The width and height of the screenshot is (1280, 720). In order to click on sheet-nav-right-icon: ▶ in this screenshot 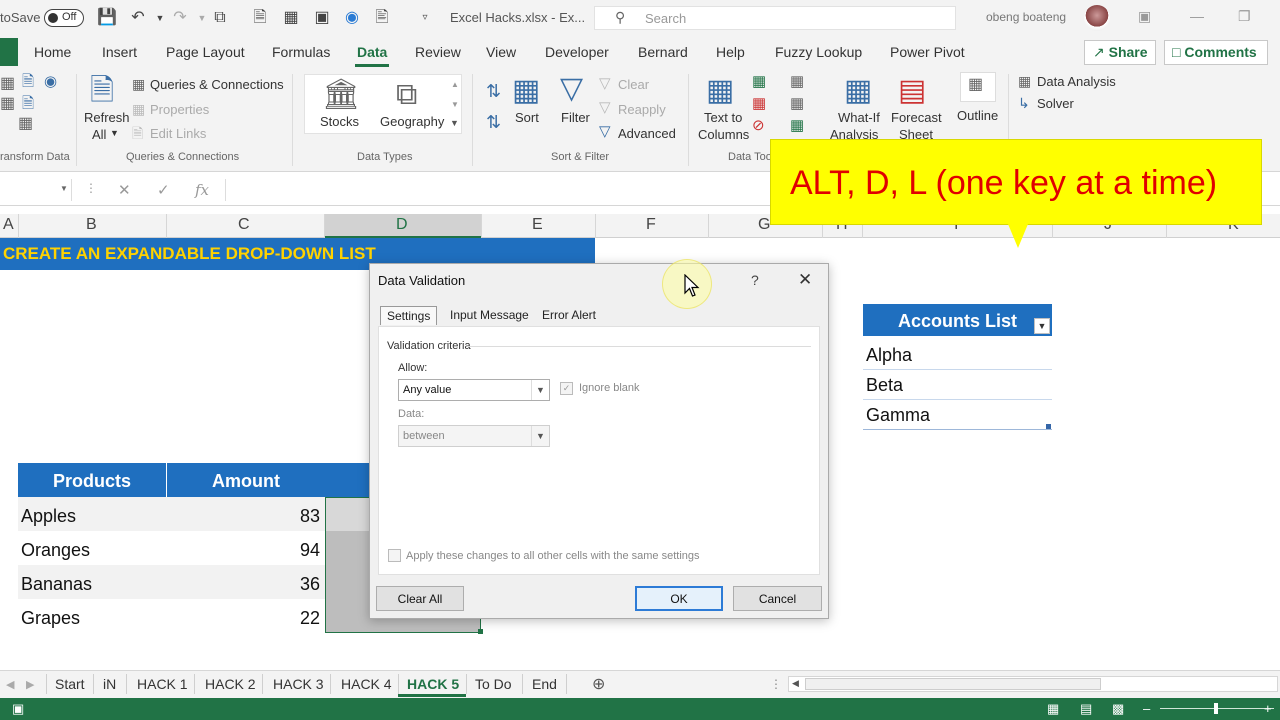, I will do `click(30, 684)`.